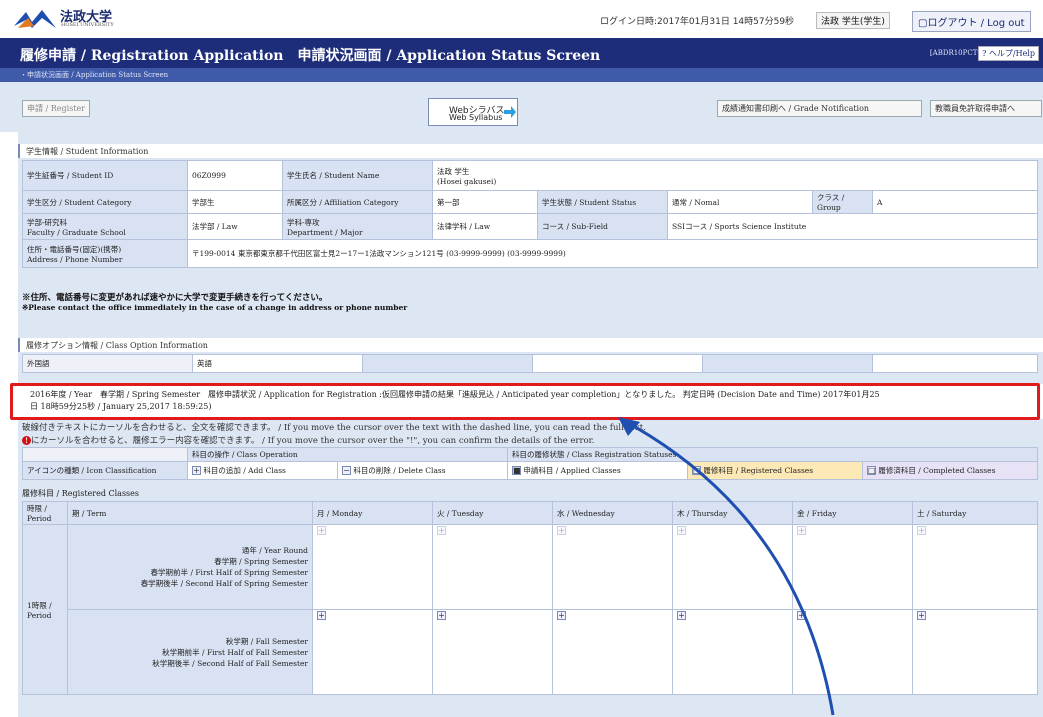 Image resolution: width=1043 pixels, height=717 pixels. I want to click on term-fall: 秋学期 / Fall Semester, so click(266, 641).